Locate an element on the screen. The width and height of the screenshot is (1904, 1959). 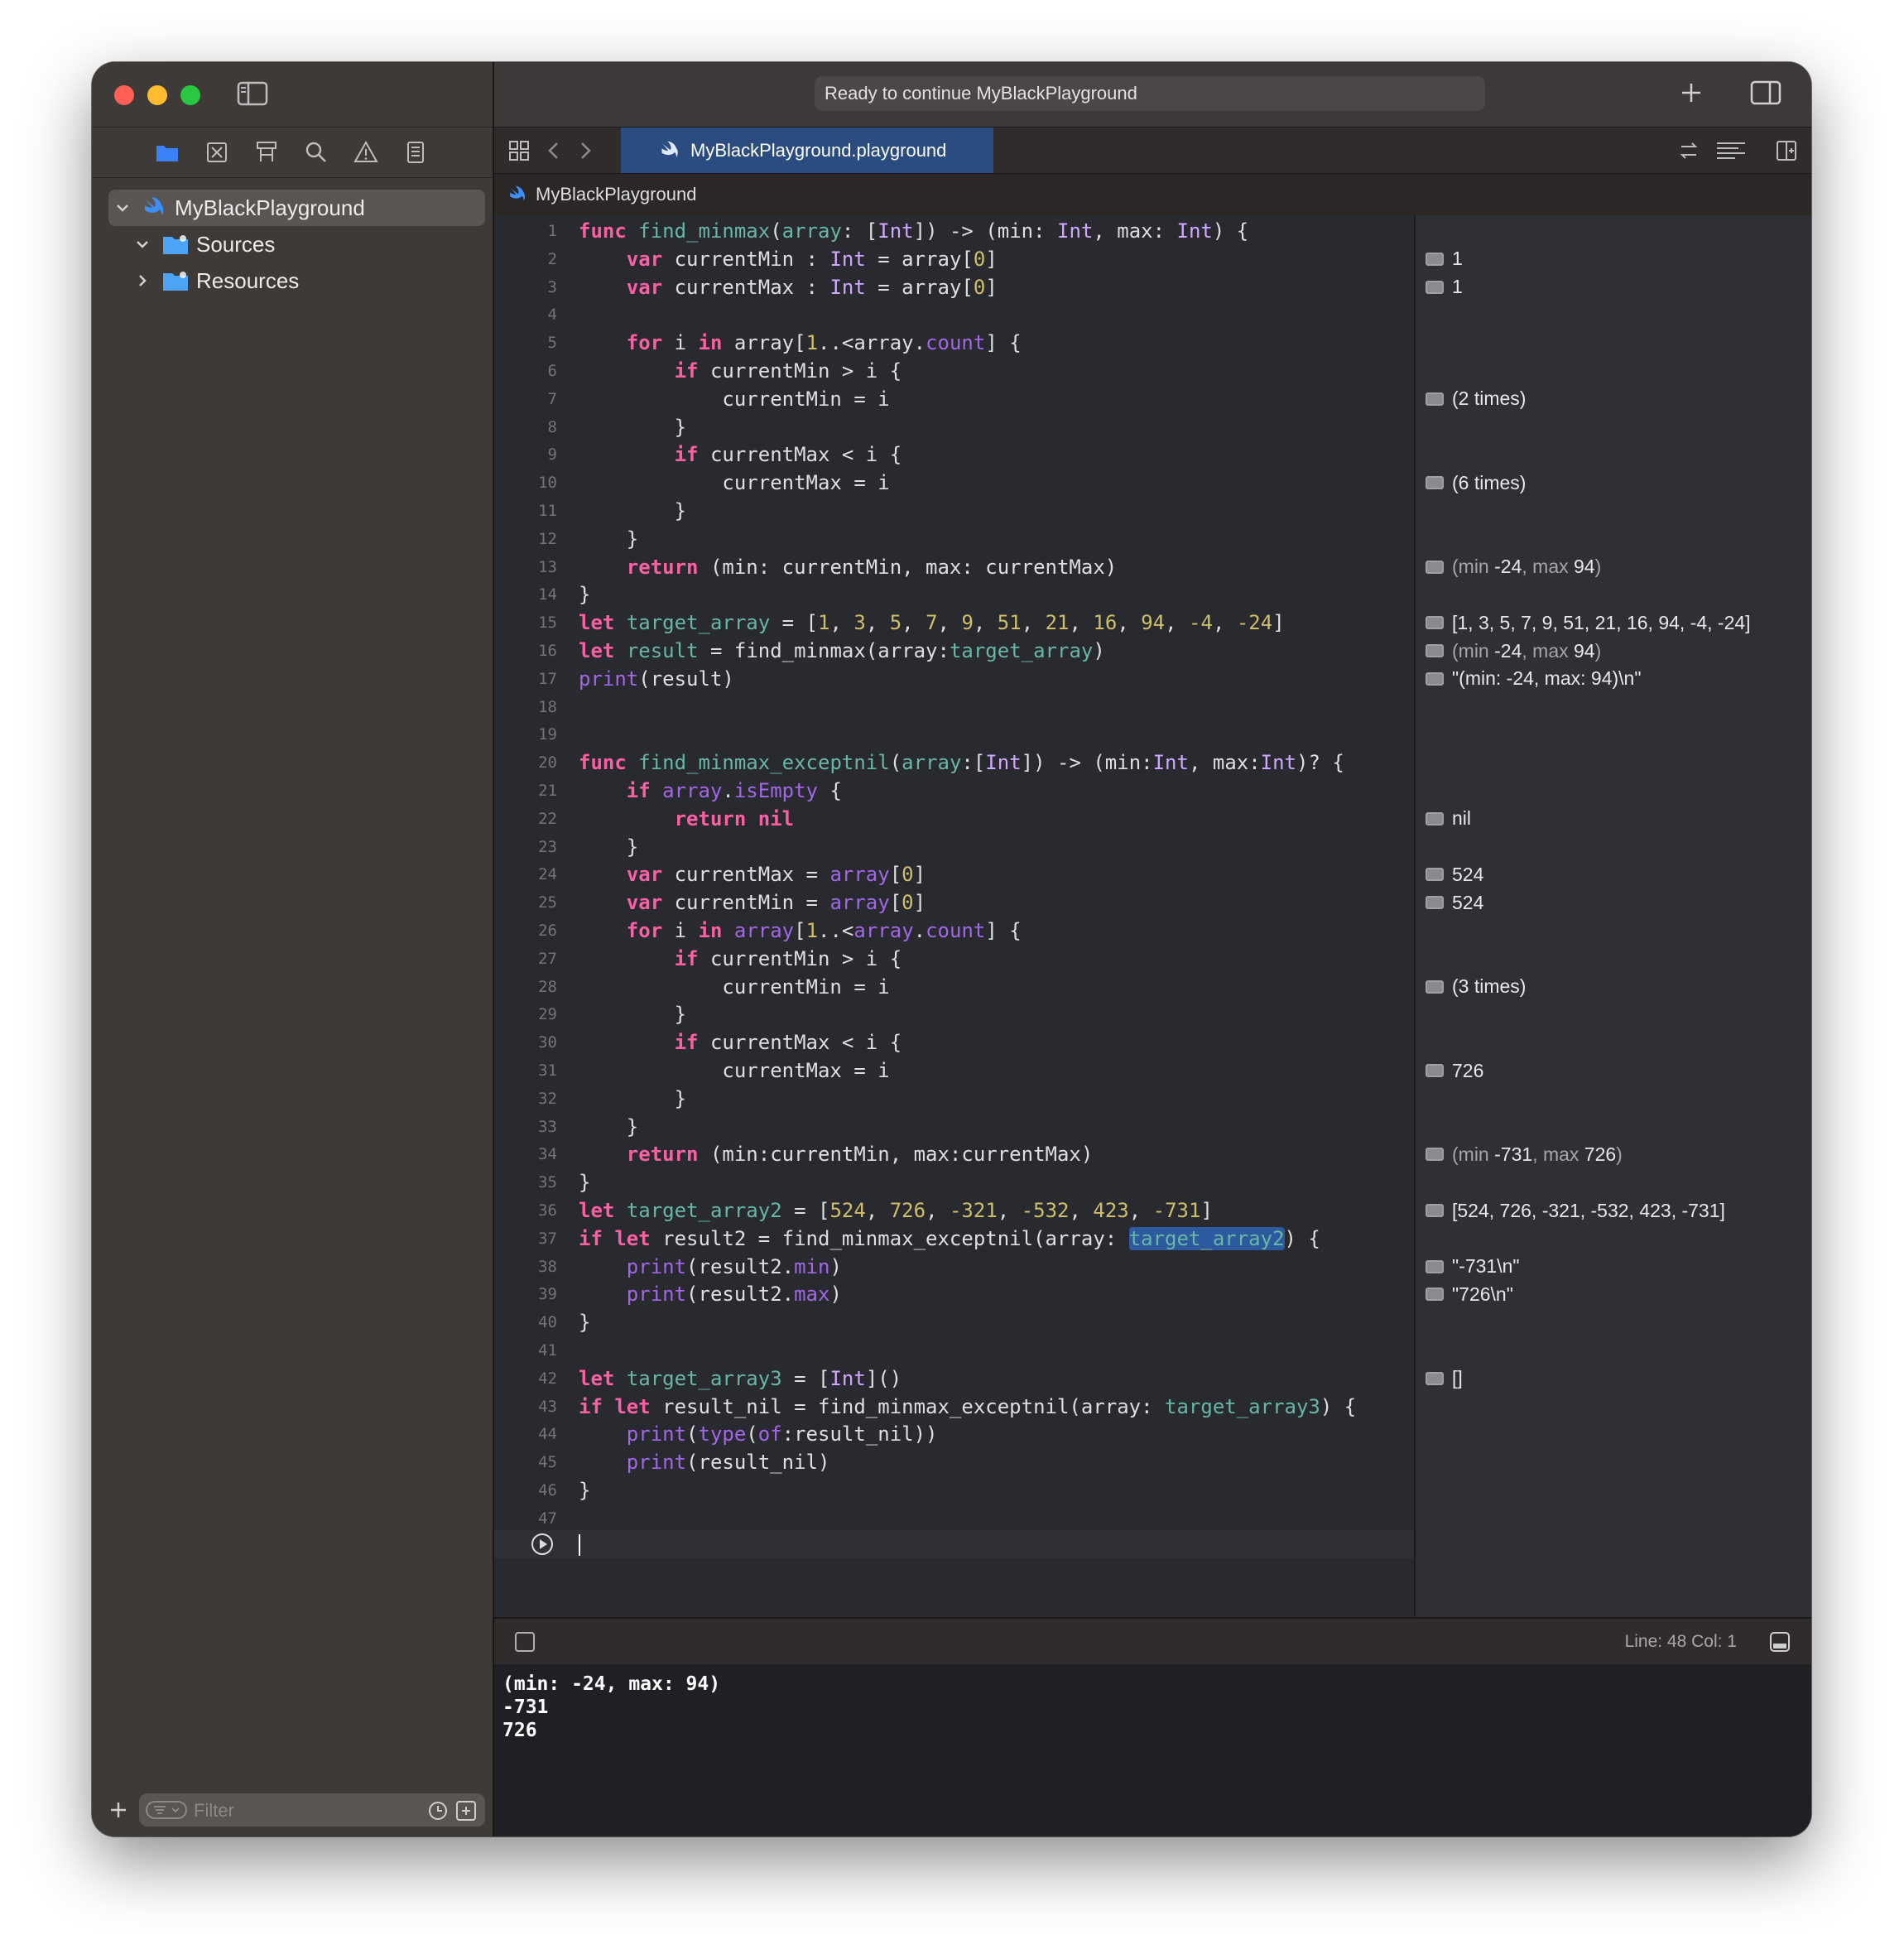
code-line: 35} is located at coordinates (954, 1182).